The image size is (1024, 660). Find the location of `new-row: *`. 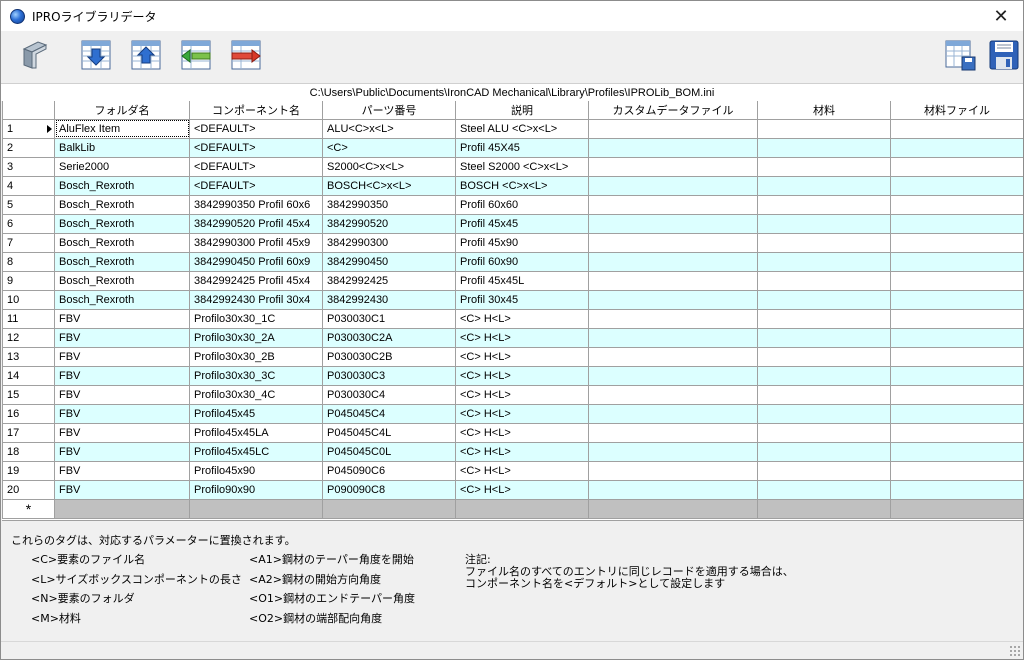

new-row: * is located at coordinates (512, 508).